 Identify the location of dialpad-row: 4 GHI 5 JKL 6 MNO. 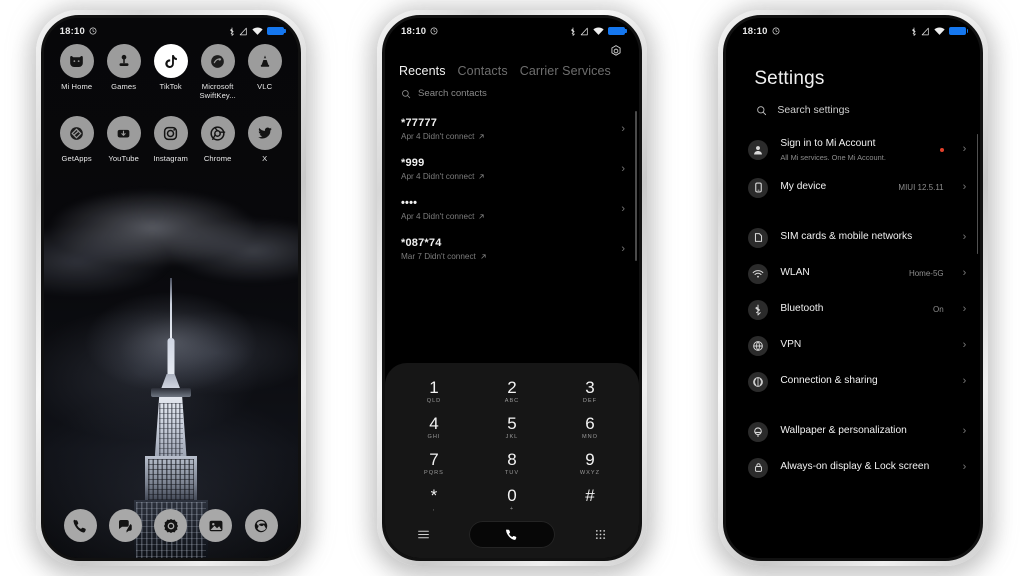
(512, 427).